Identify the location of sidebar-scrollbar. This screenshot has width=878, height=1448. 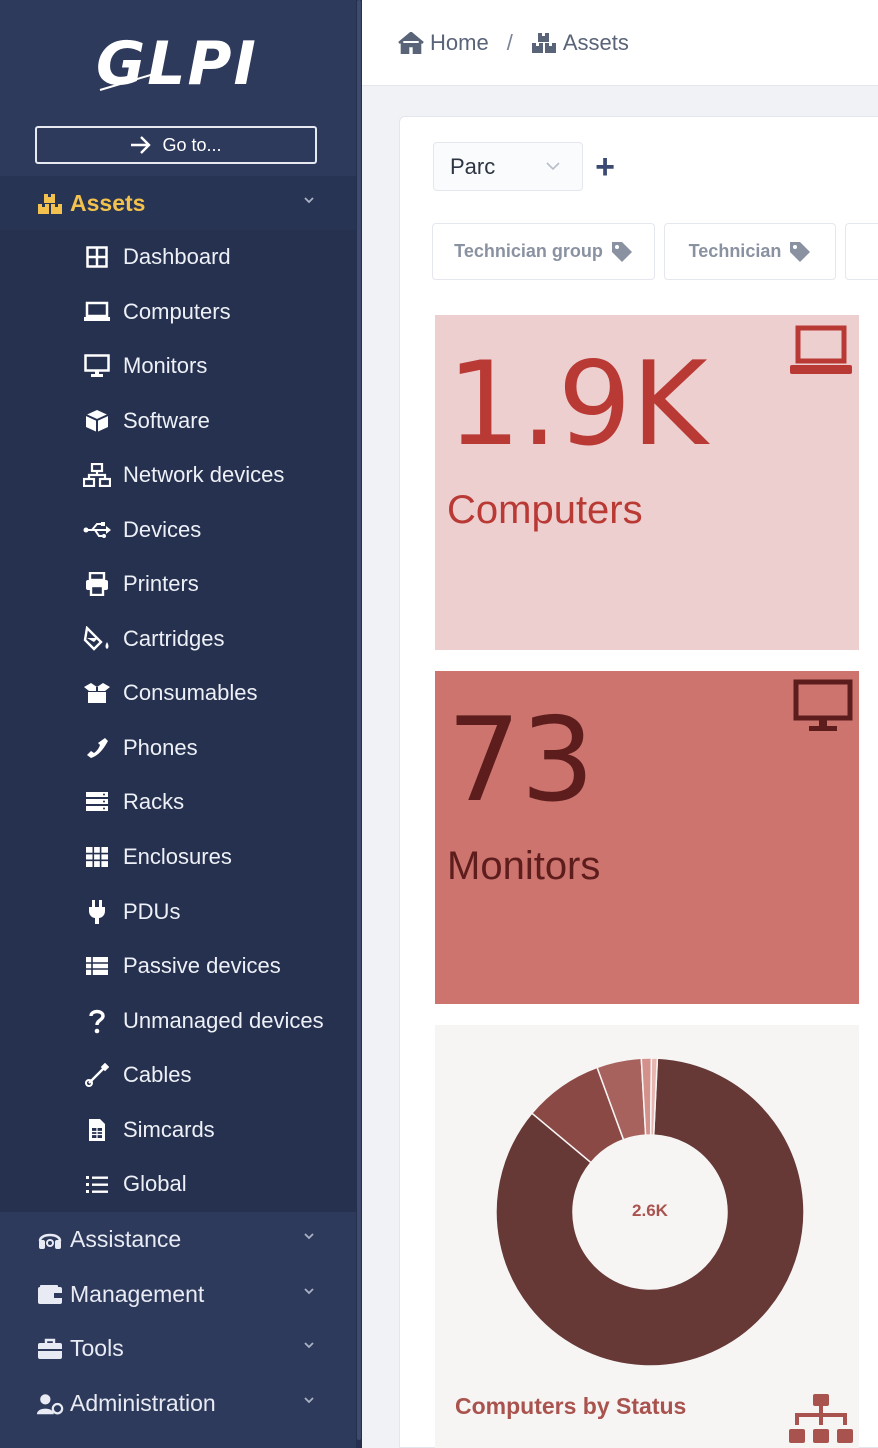
(359, 724).